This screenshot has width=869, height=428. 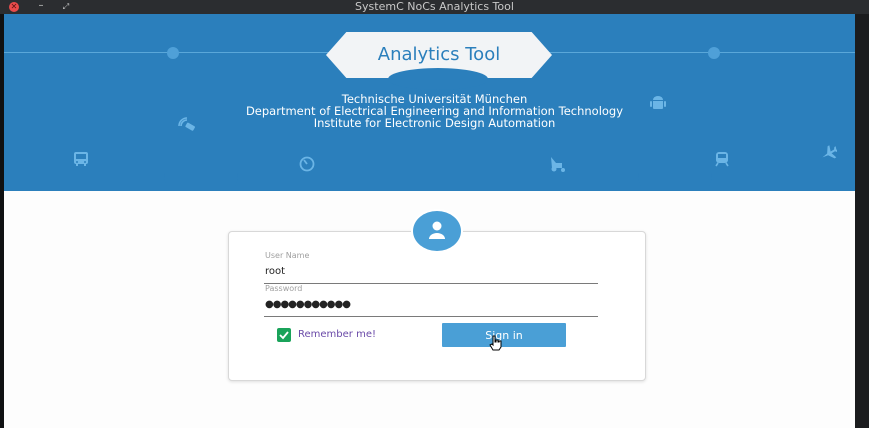 I want to click on remember-me-label: Remember me!, so click(x=337, y=335).